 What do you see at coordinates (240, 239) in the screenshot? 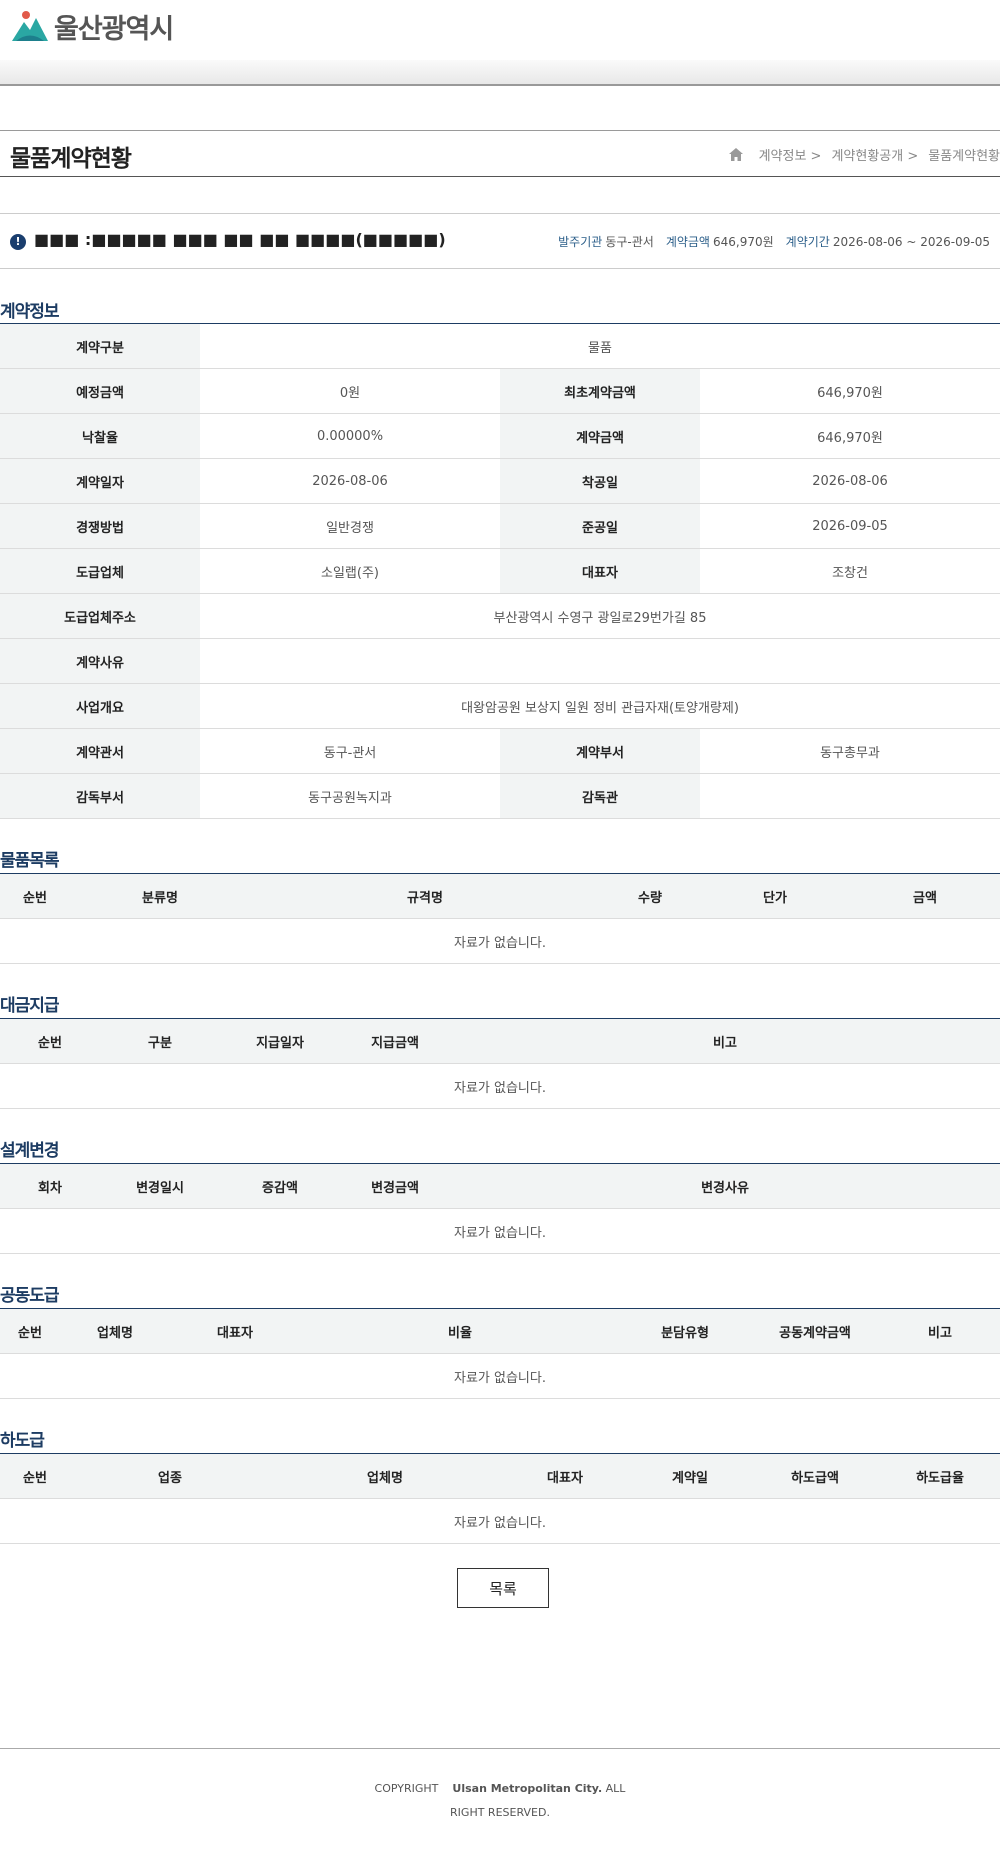
I see `contract-name: ■■■ :■■■■■ ■■■ ■■ ■■ ■■■■(■■■■■)` at bounding box center [240, 239].